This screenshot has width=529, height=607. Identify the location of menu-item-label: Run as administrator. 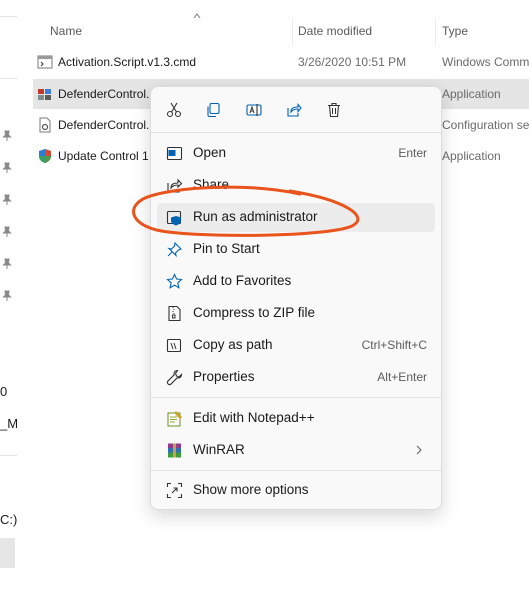
(255, 216).